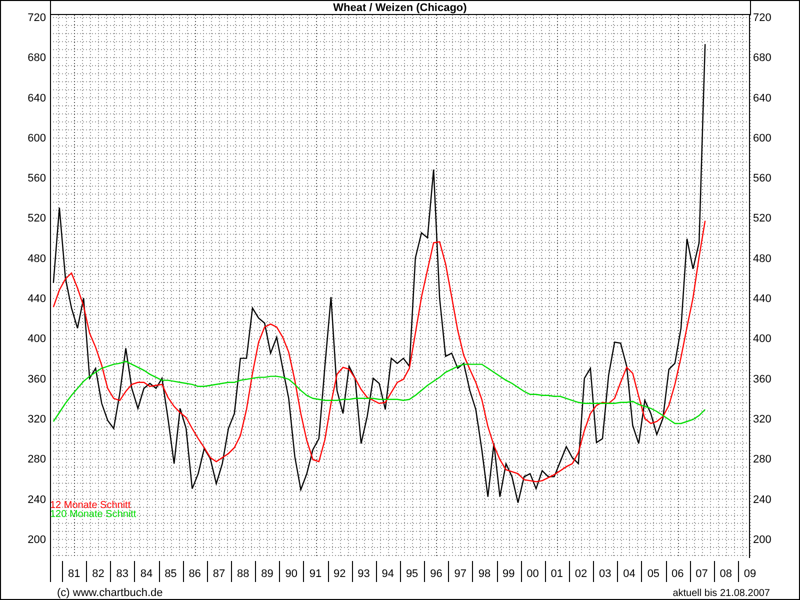  I want to click on update-date-text: aktuell bis 21.08.2007, so click(721, 593).